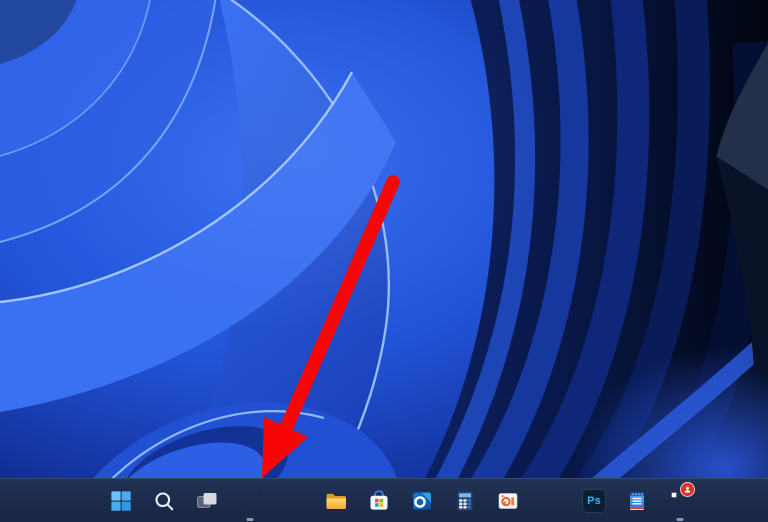 The width and height of the screenshot is (768, 522). I want to click on calculator-icon, so click(465, 501).